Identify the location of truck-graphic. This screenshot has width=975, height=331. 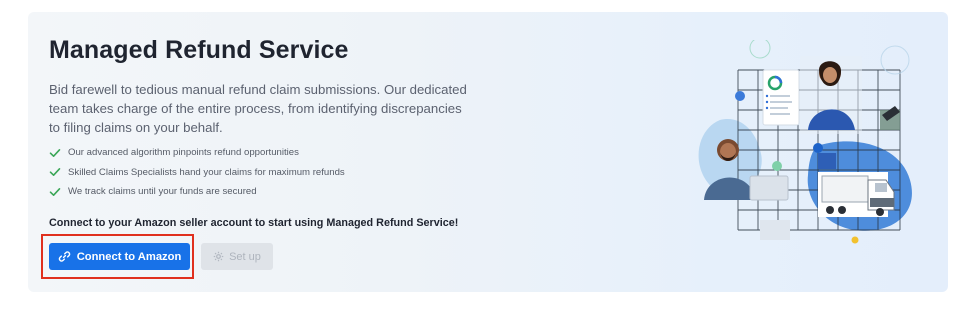
(856, 194).